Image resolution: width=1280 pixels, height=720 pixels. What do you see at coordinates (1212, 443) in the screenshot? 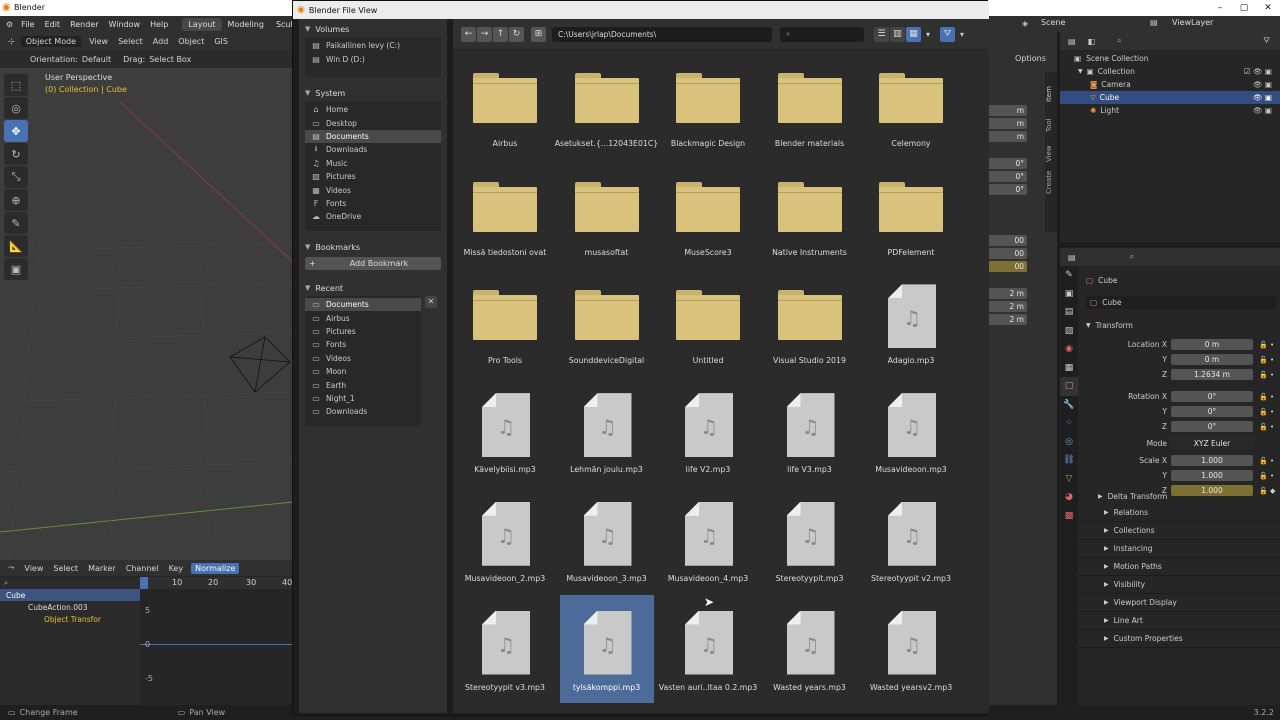
I see `rotation-mode-dropdown: XYZ Euler` at bounding box center [1212, 443].